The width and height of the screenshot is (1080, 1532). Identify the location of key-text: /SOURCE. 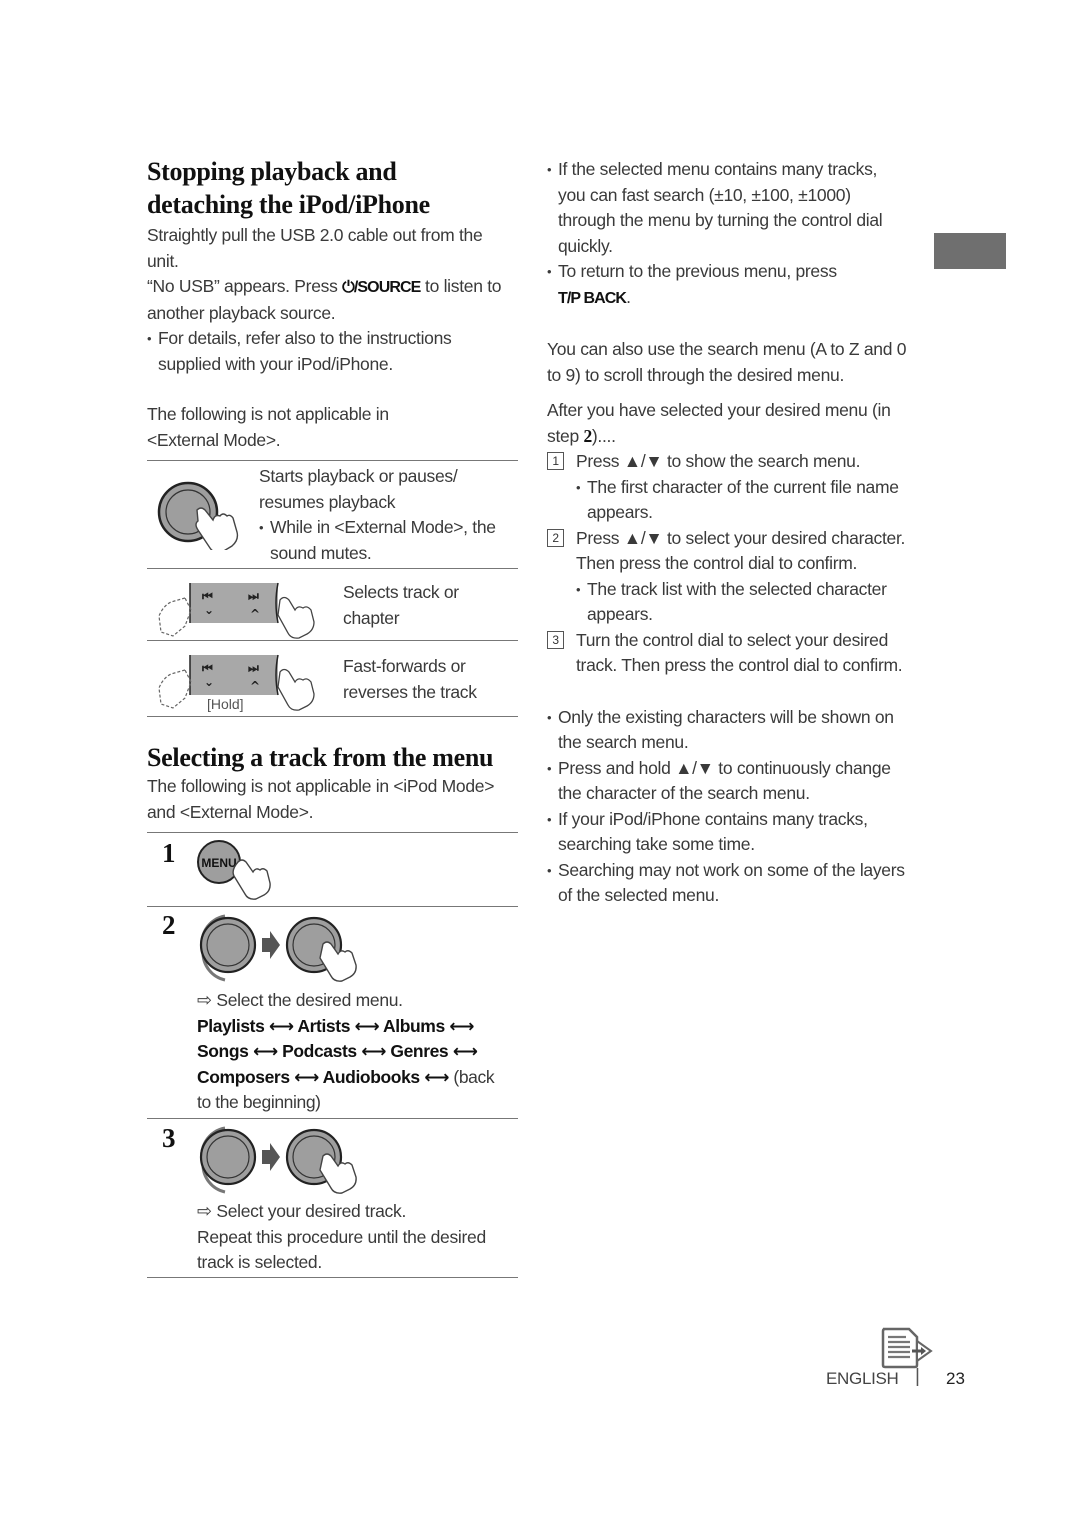
(387, 287).